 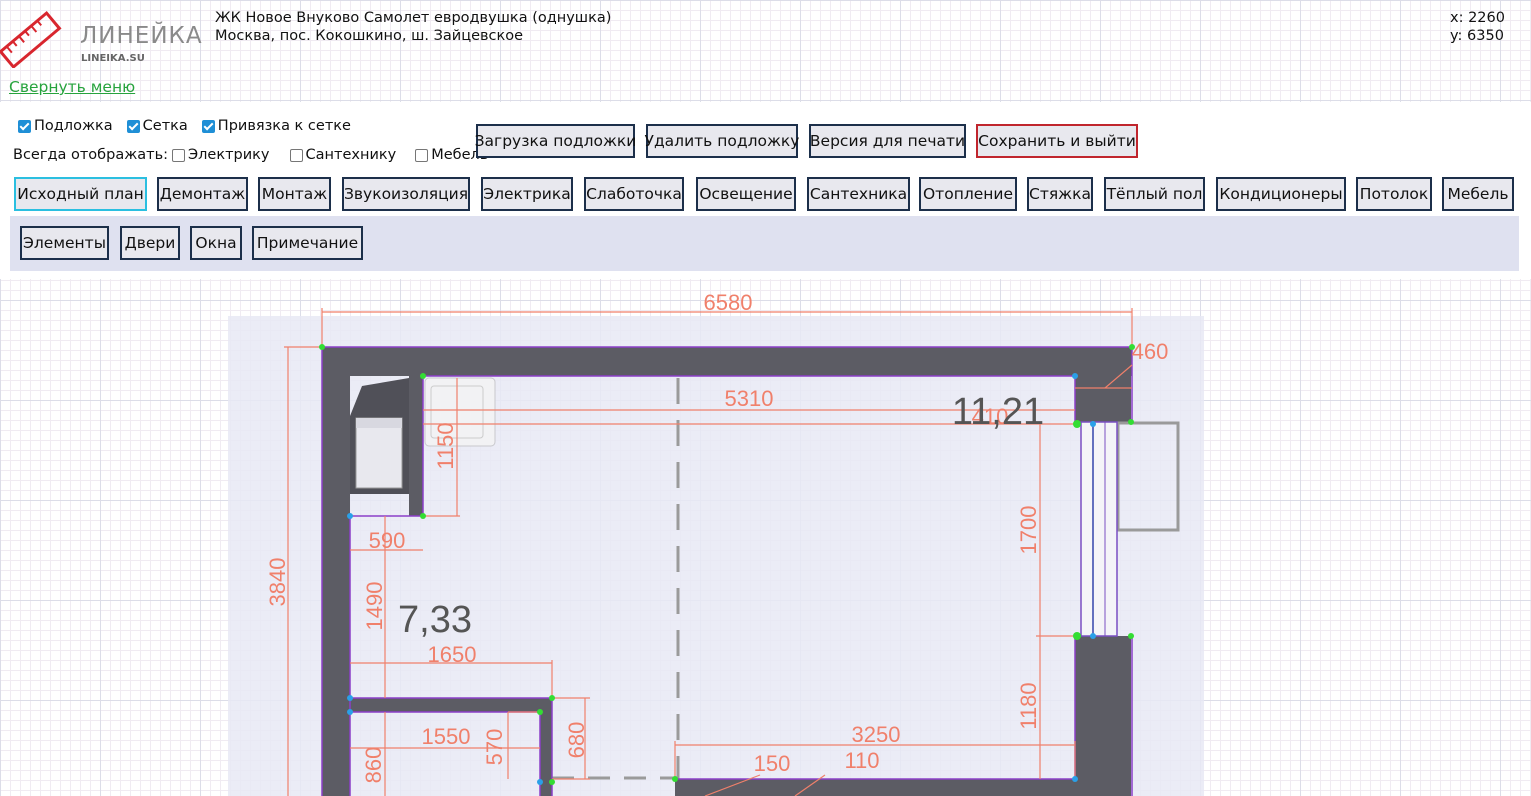 I want to click on tab-heating: Отопление, so click(x=968, y=194).